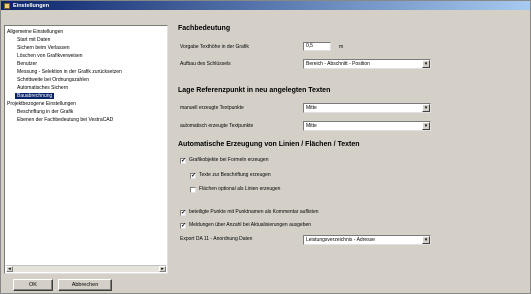  What do you see at coordinates (65, 120) in the screenshot?
I see `tree-item-ebenen: Ebenen der Fachbedeutung bei VestraCAD` at bounding box center [65, 120].